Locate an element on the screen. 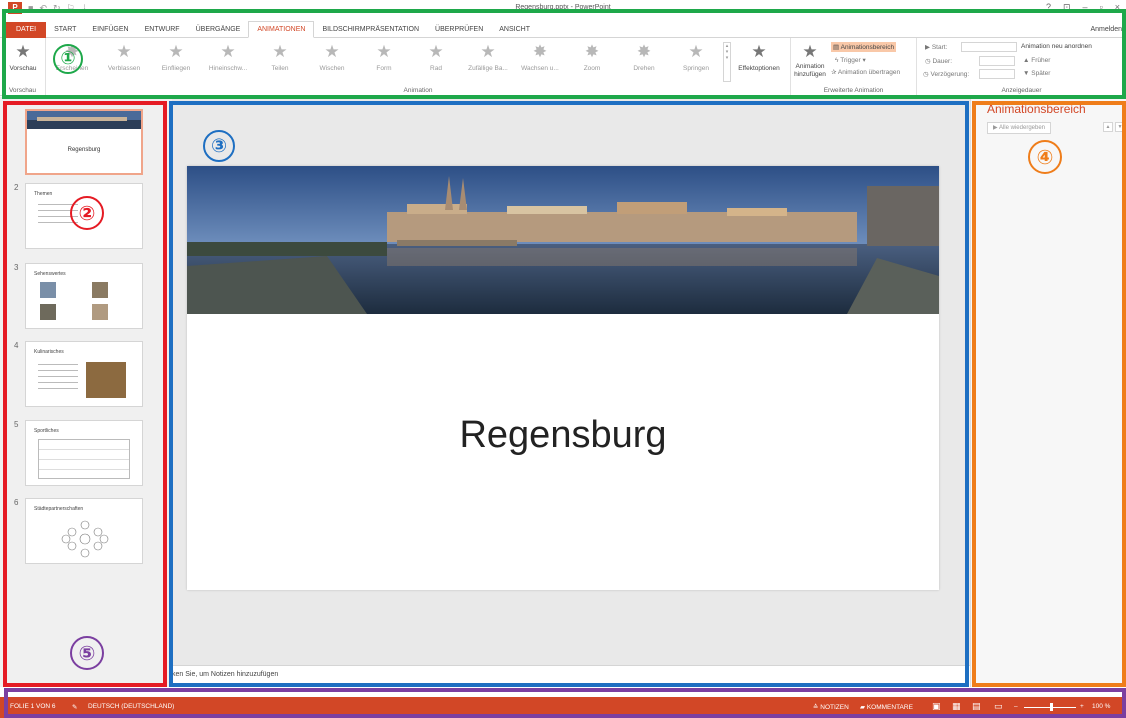 The height and width of the screenshot is (718, 1126). animation-effect-4: ★ Teilen is located at coordinates (280, 57).